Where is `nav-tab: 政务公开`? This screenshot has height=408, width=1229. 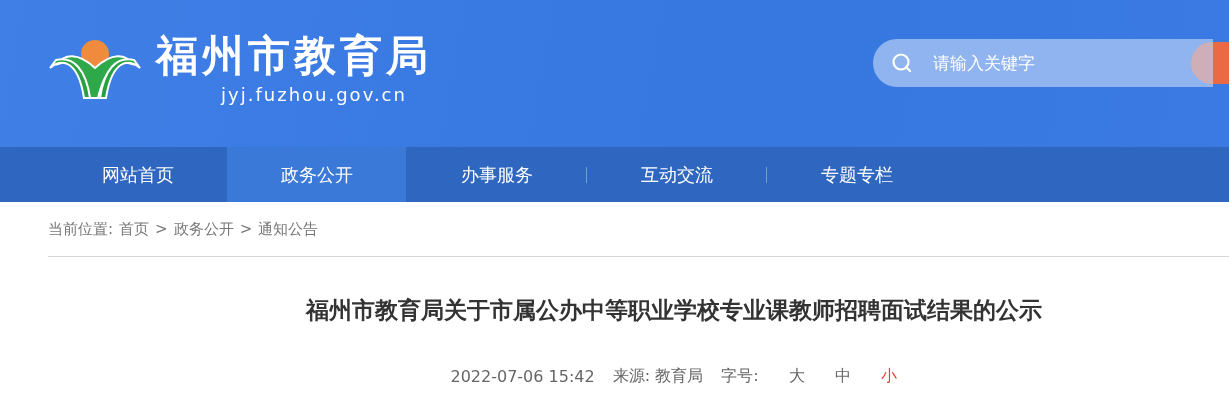
nav-tab: 政务公开 is located at coordinates (316, 174).